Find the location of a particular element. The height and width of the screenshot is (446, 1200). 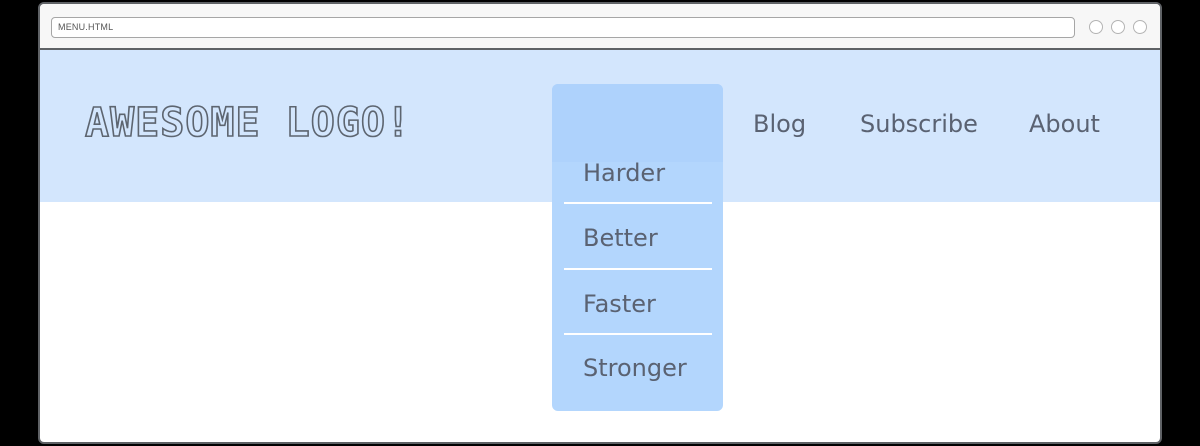

dropdown-item-stronger: Stronger is located at coordinates (637, 367).